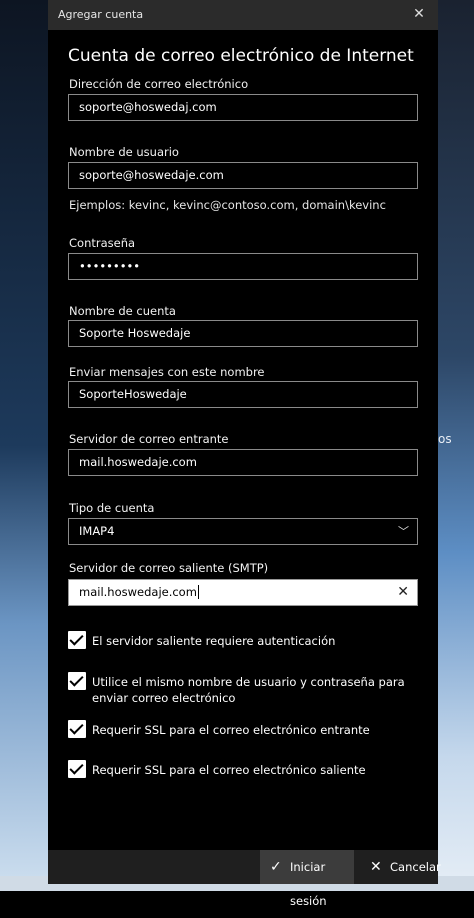 Image resolution: width=474 pixels, height=918 pixels. I want to click on titlebar: Agregar cuenta ✕, so click(243, 15).